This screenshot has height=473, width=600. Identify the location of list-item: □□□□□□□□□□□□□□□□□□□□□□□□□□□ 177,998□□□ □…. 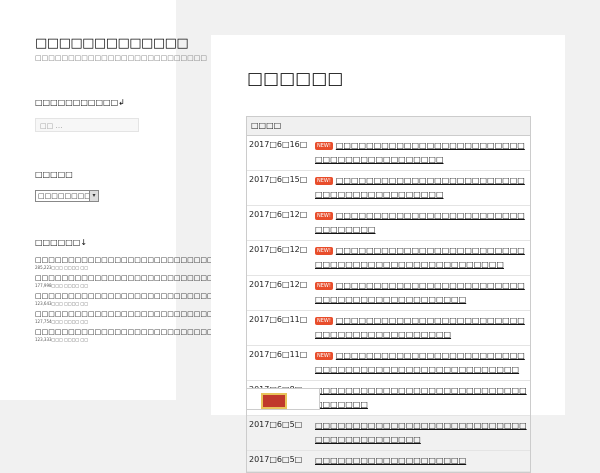
(124, 281).